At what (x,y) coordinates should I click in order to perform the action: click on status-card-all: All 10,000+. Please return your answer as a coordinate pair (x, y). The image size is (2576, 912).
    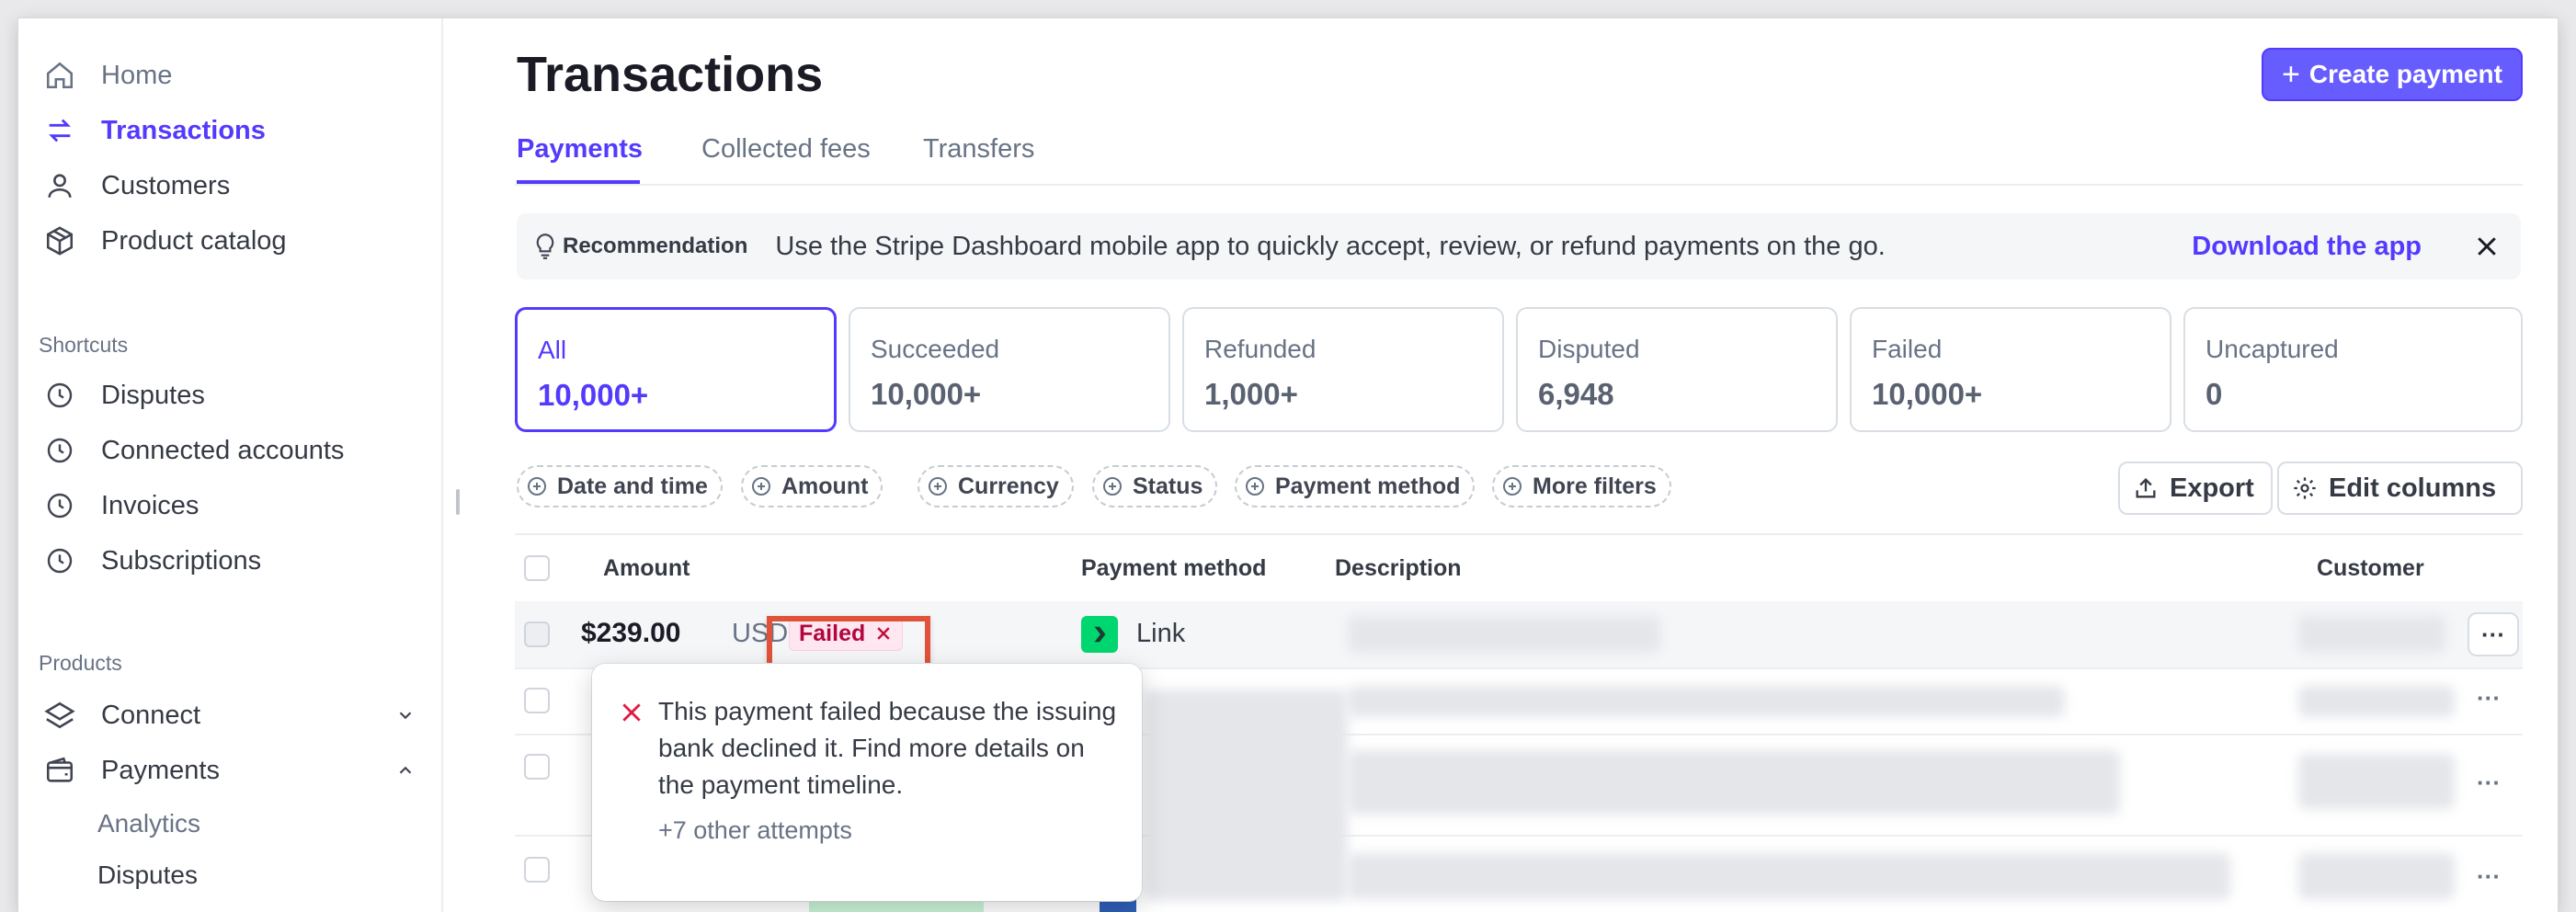
    Looking at the image, I should click on (676, 369).